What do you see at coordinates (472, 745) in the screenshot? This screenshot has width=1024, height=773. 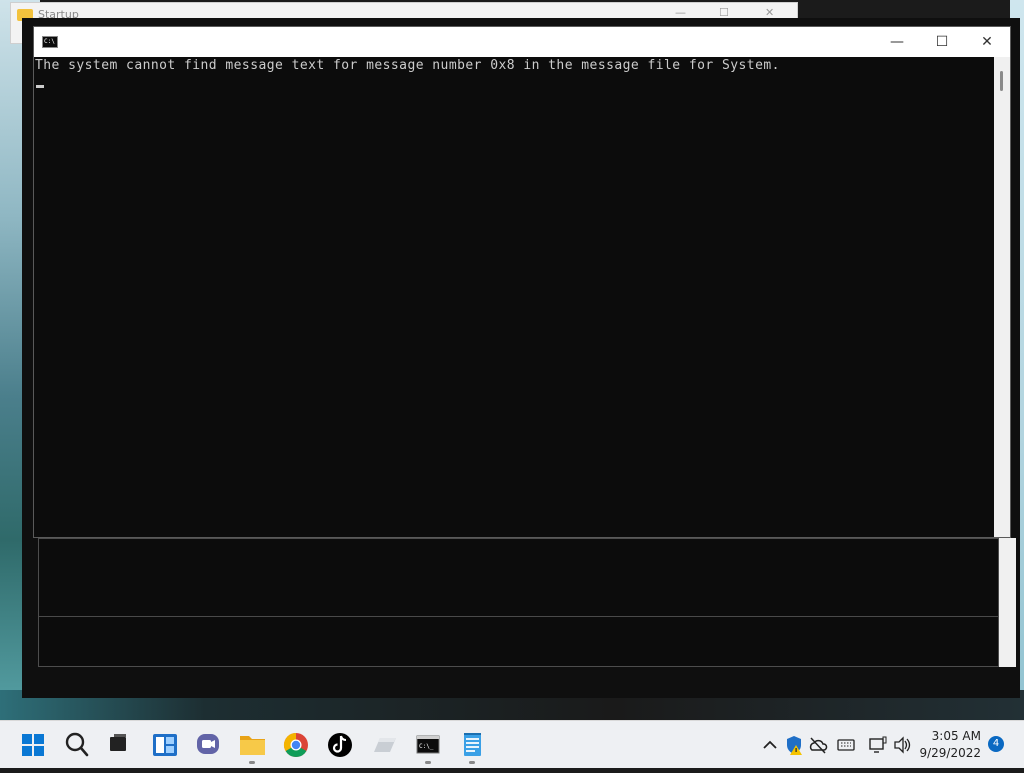 I see `notepad-button` at bounding box center [472, 745].